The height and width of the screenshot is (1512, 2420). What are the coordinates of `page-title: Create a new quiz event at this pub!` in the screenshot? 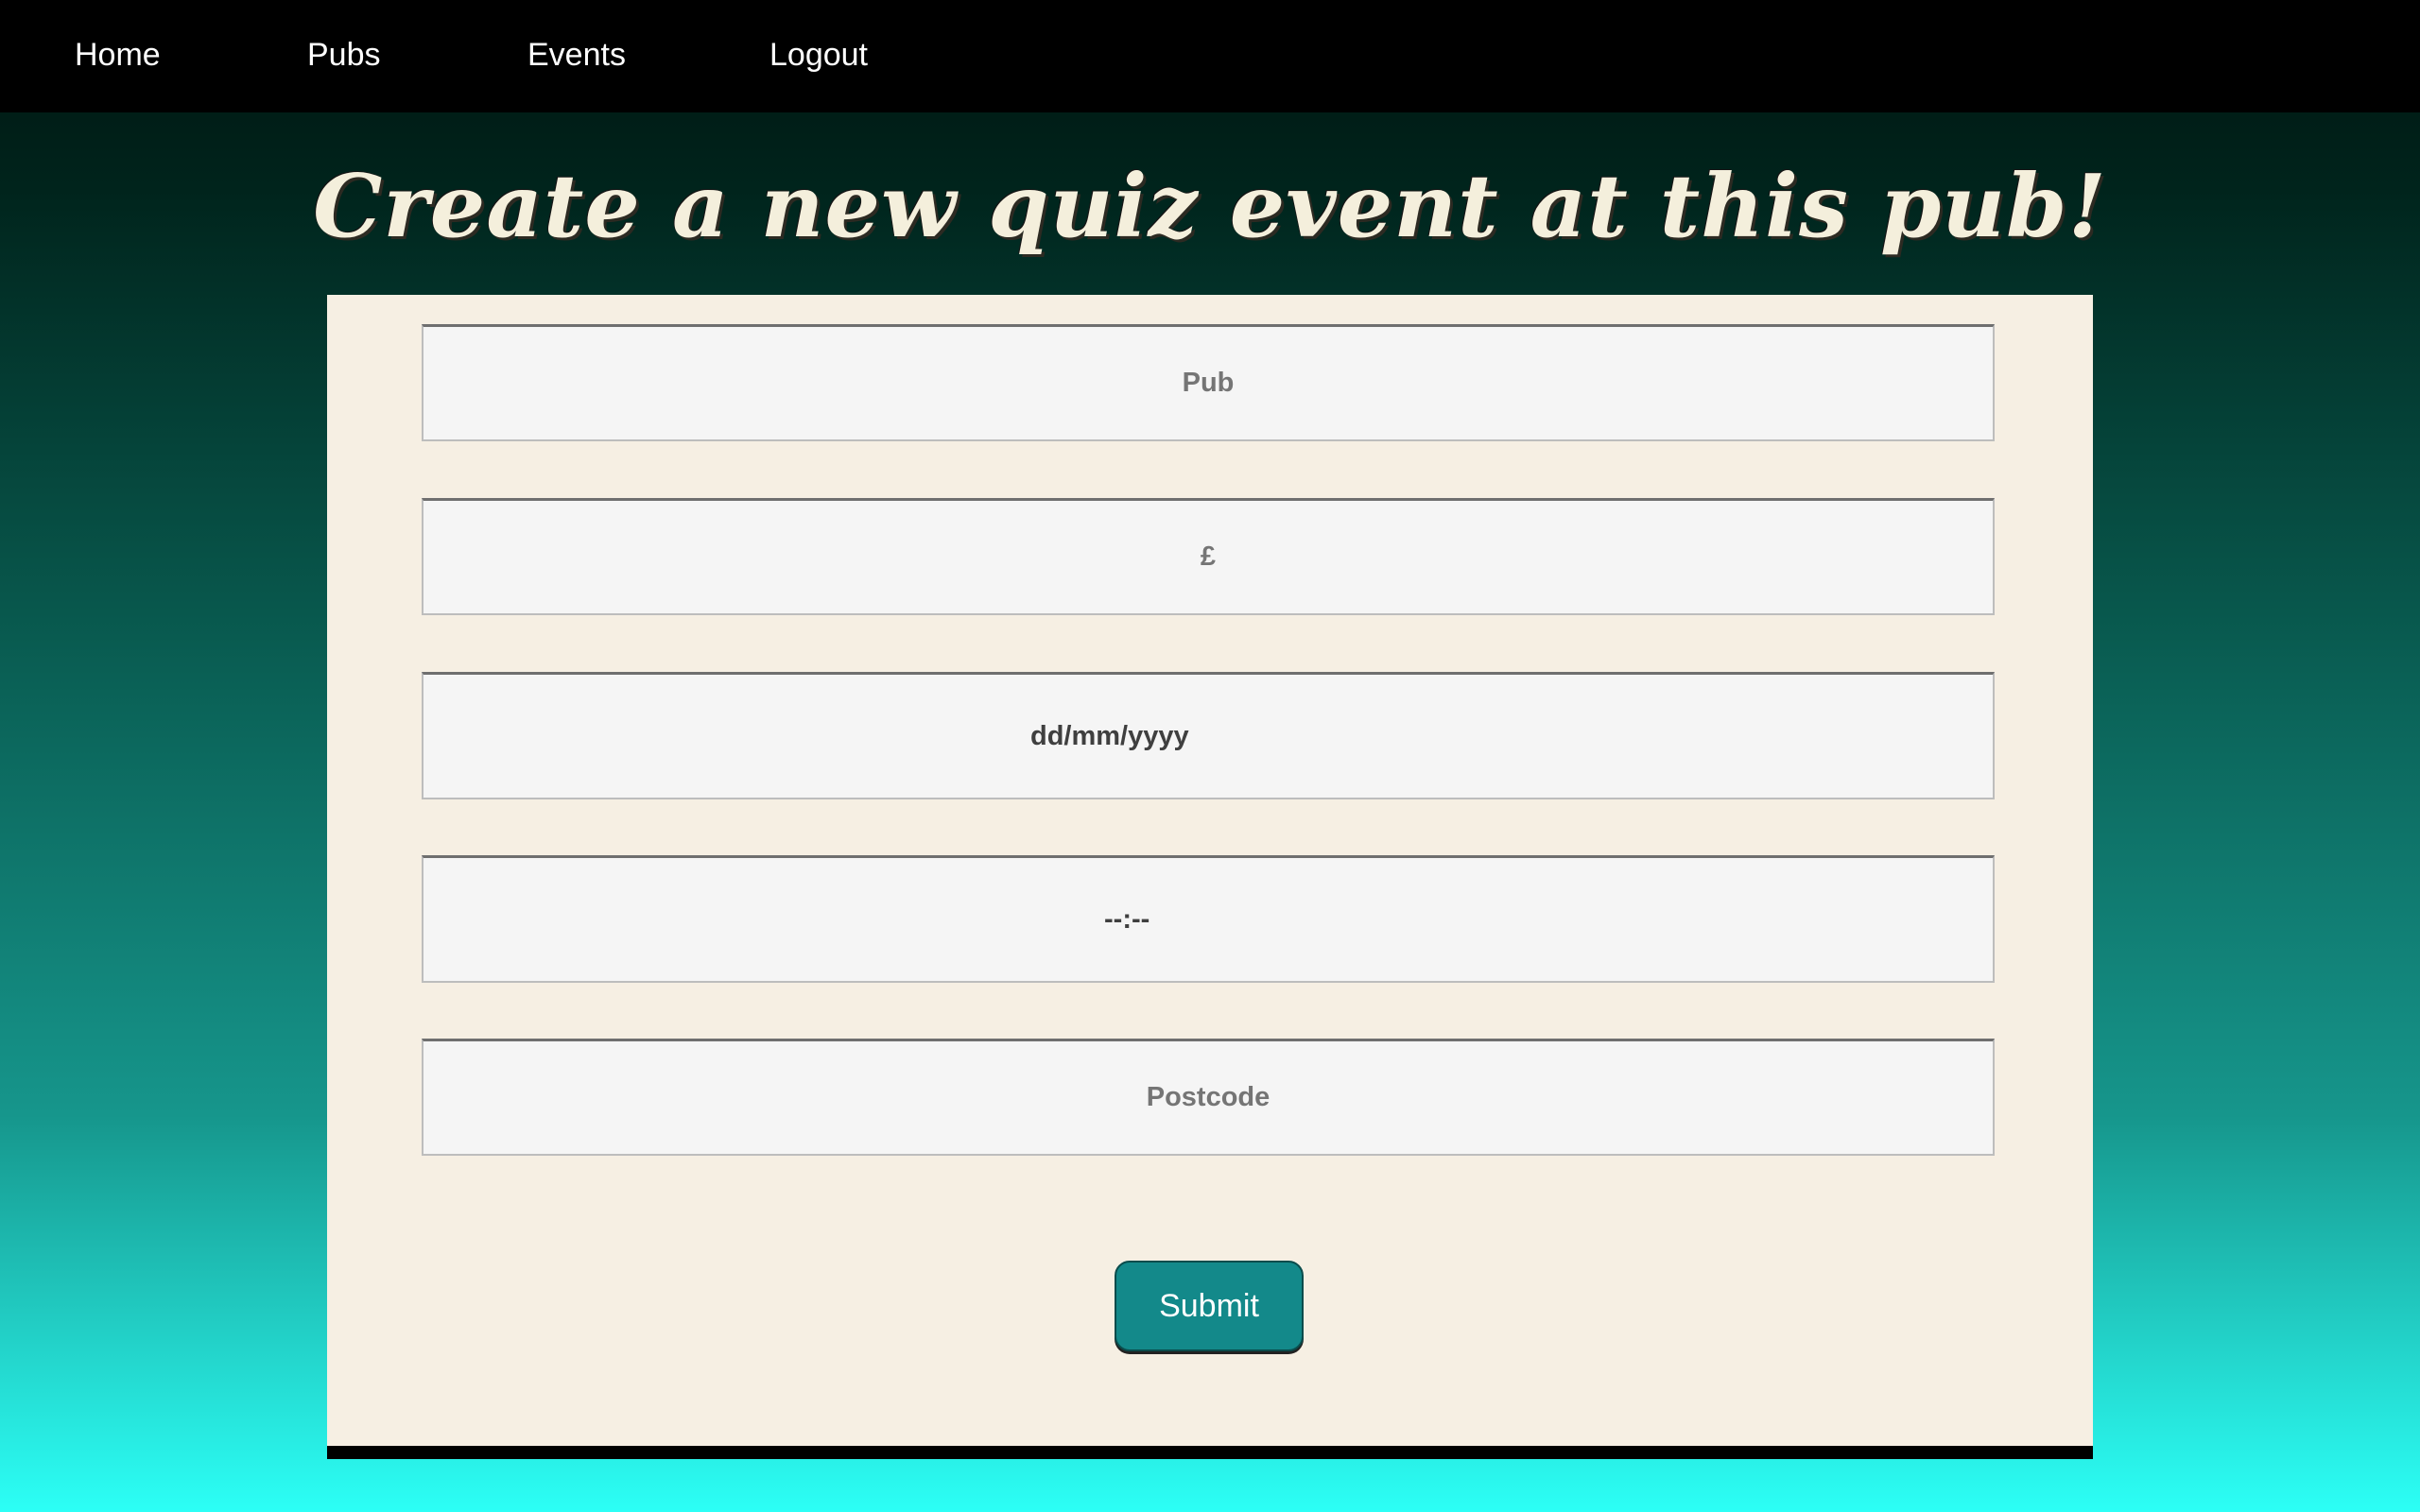 It's located at (1210, 206).